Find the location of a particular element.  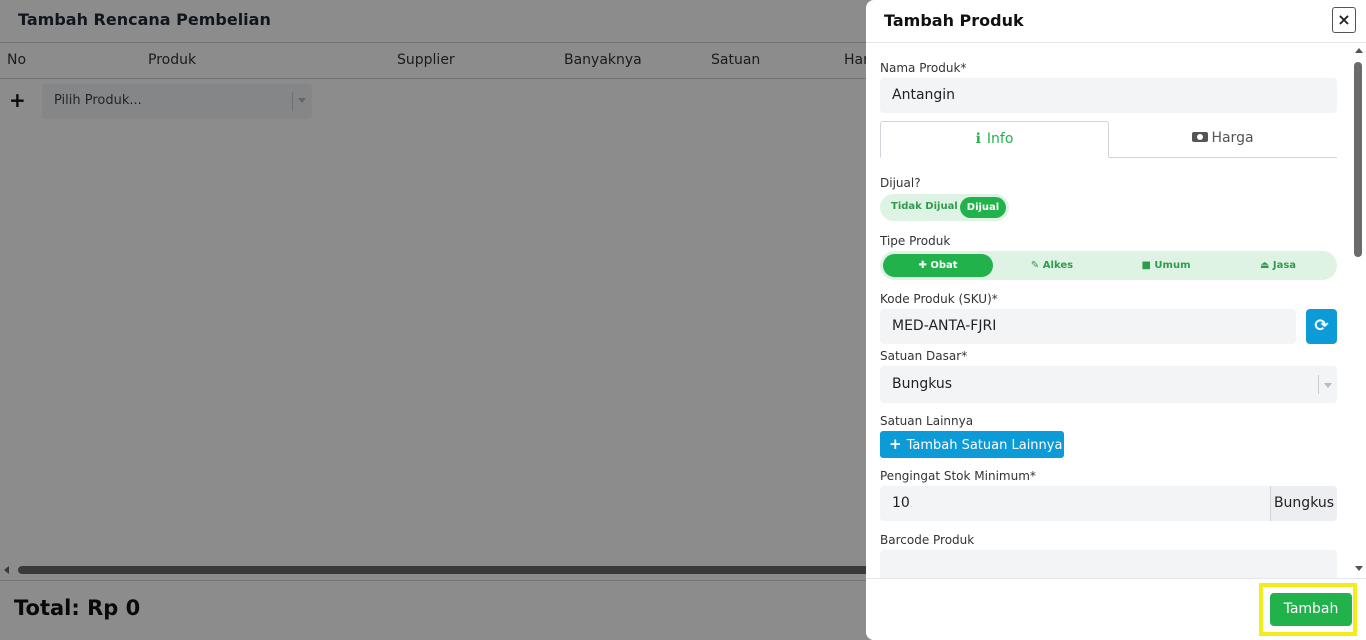

close-button: × is located at coordinates (1344, 20).